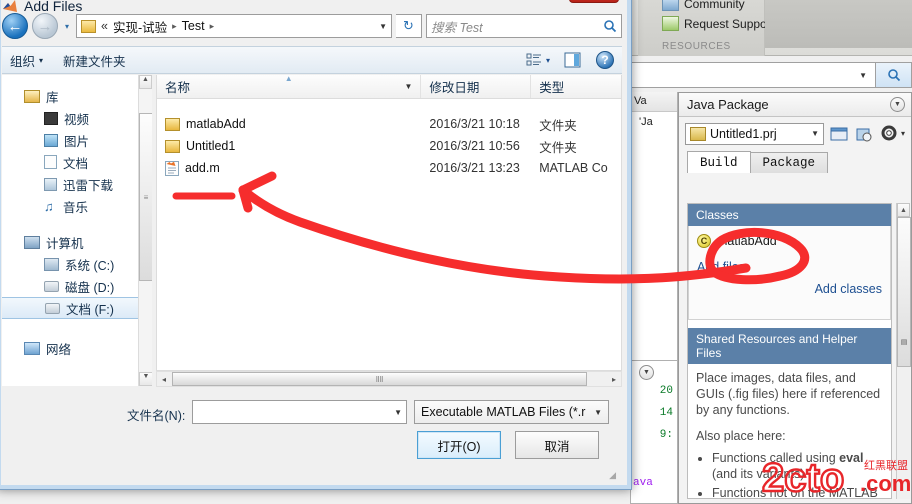 This screenshot has height=504, width=912. What do you see at coordinates (474, 146) in the screenshot?
I see `file-modified: 2016/3/21 10:56` at bounding box center [474, 146].